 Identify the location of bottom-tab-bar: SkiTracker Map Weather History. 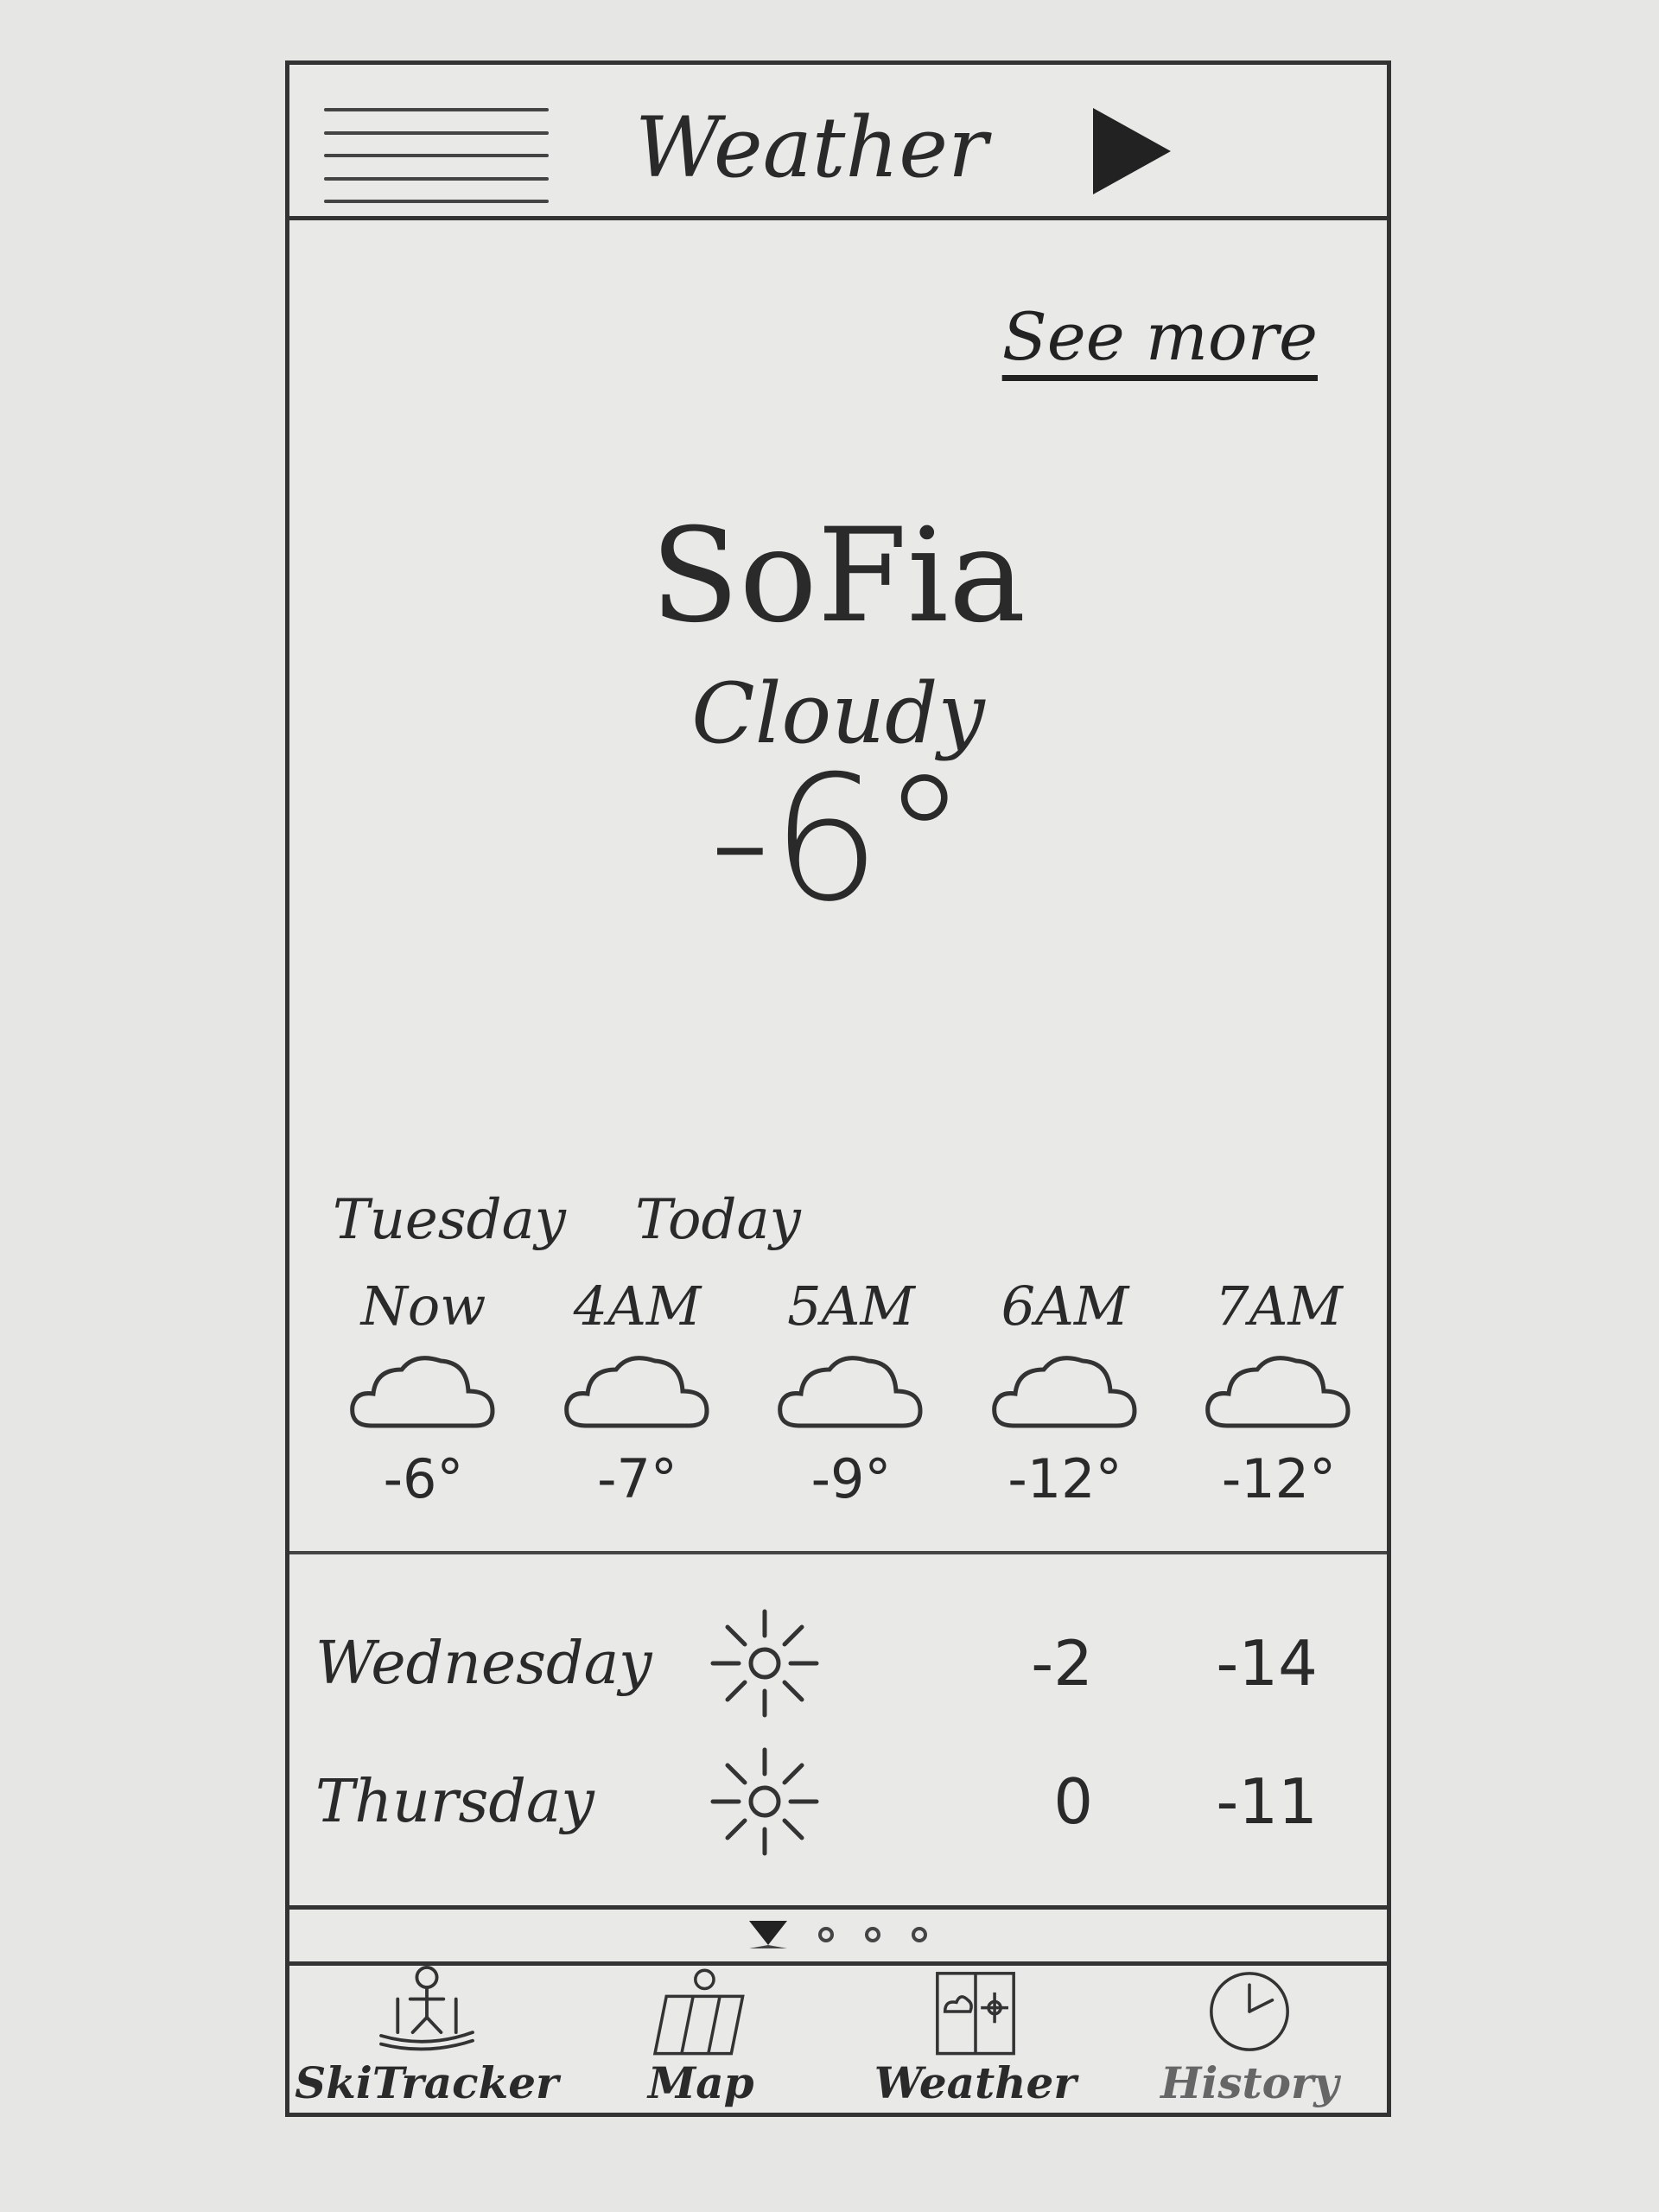
(838, 2041).